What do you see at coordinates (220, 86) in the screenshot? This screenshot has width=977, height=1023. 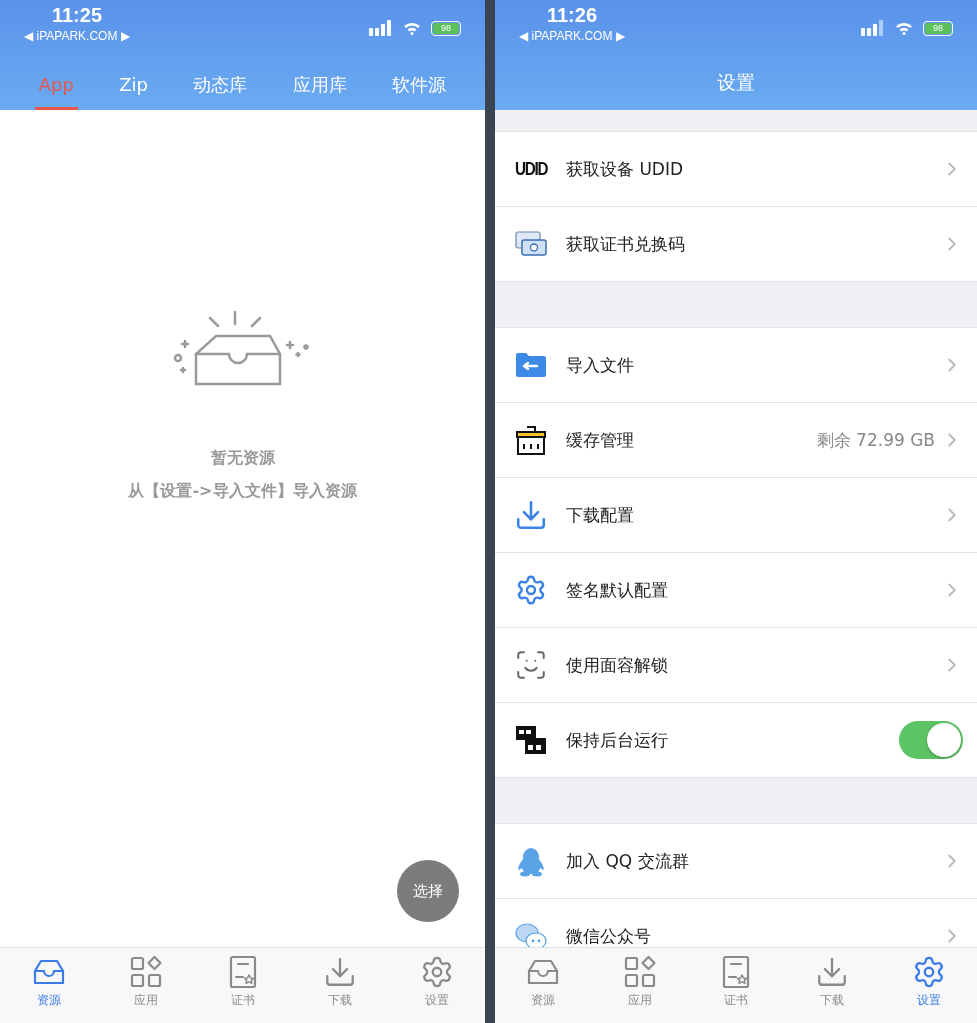 I see `category-tab: 动态库` at bounding box center [220, 86].